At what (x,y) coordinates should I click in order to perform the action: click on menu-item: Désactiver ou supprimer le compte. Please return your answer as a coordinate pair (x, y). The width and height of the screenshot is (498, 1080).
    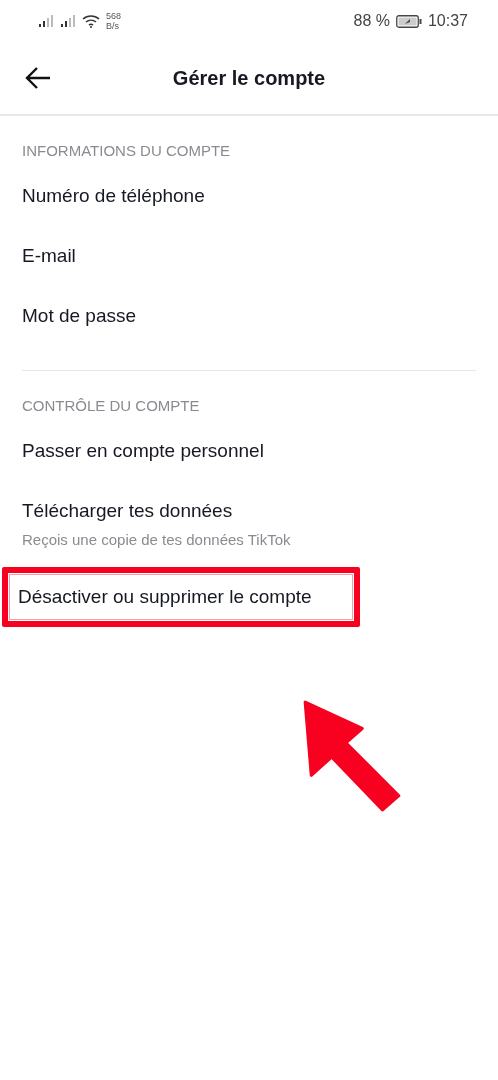
    Looking at the image, I should click on (165, 597).